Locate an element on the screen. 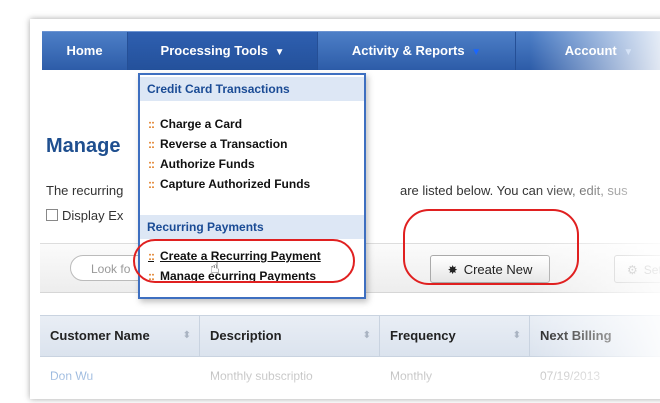 This screenshot has height=403, width=660. menu-item-authorize-funds: :: Authorize Funds is located at coordinates (201, 164).